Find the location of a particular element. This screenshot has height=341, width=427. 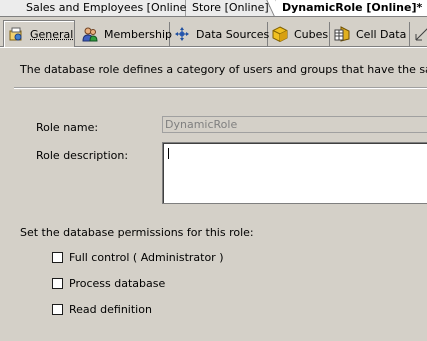

tab-label: Cell Data is located at coordinates (381, 34).